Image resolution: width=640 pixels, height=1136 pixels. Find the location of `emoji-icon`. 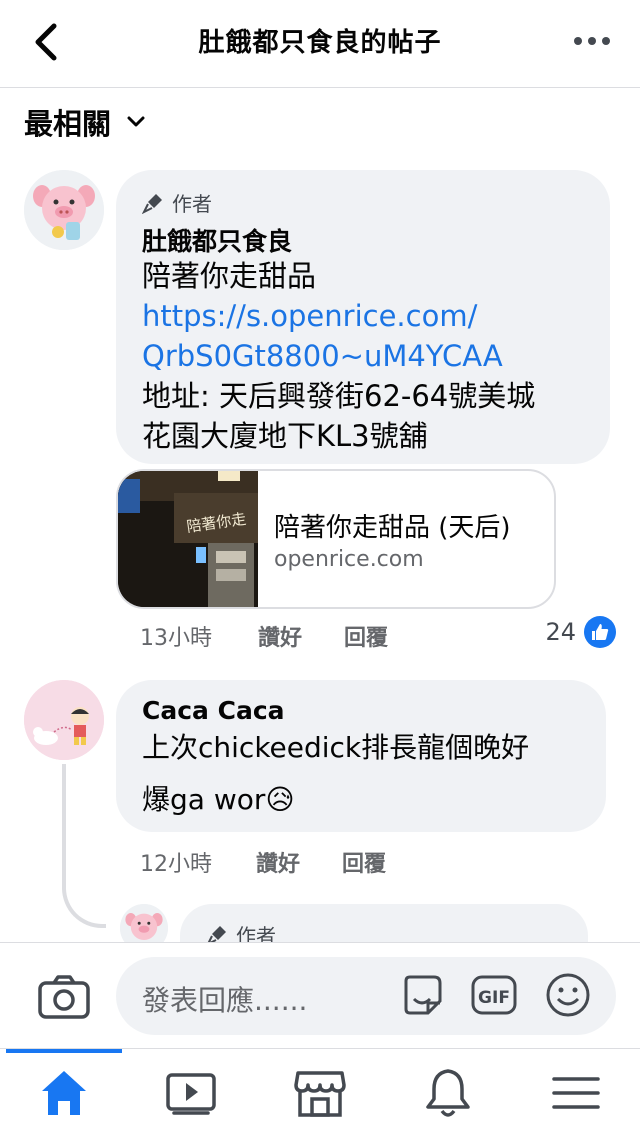

emoji-icon is located at coordinates (568, 995).